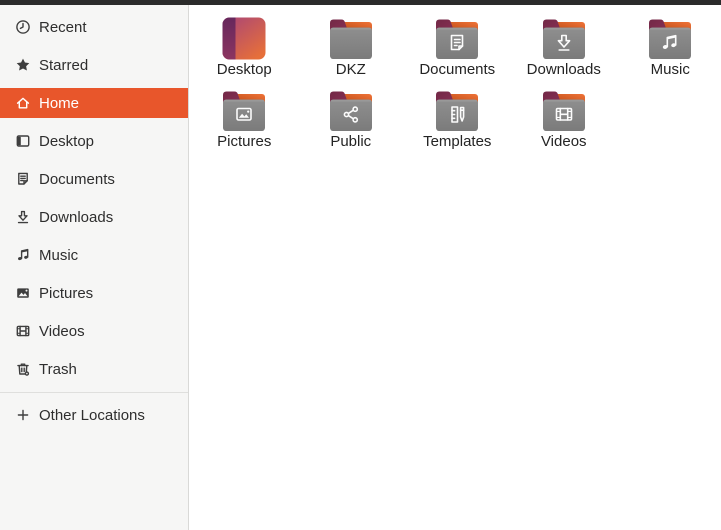 The height and width of the screenshot is (530, 721). I want to click on sidebar-item-desktop: Desktop, so click(94, 141).